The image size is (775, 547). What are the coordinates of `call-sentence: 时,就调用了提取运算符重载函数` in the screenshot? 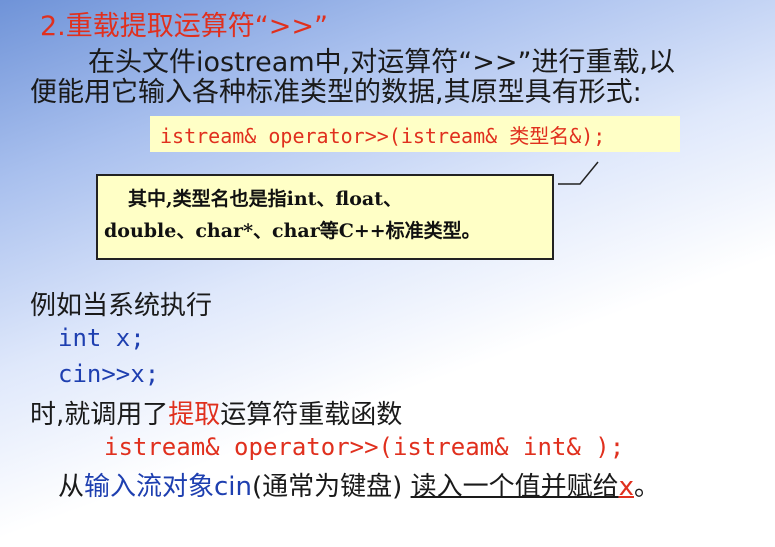 It's located at (216, 412).